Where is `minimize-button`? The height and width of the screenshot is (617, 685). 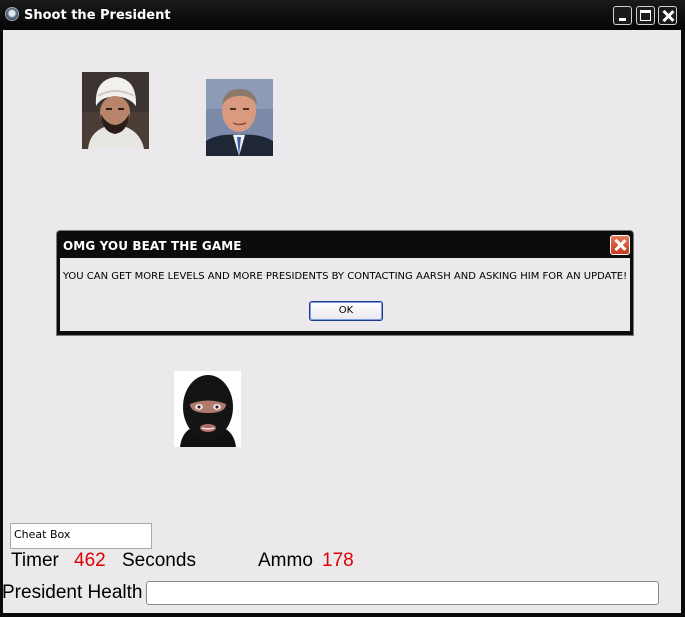 minimize-button is located at coordinates (622, 15).